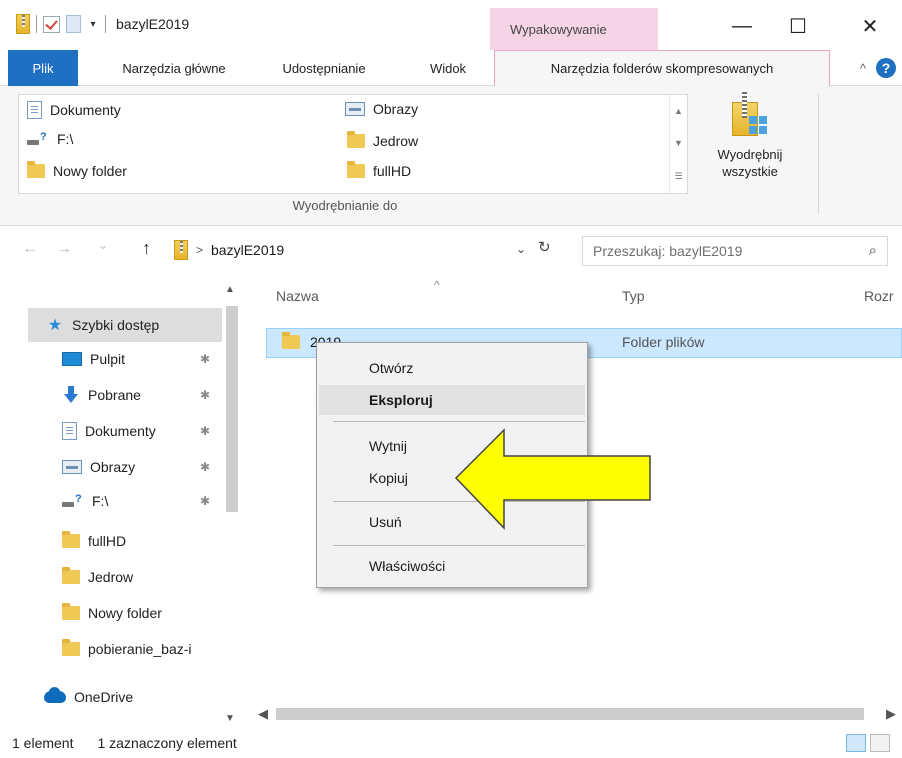 Image resolution: width=902 pixels, height=758 pixels. I want to click on annotation-arrow, so click(552, 479).